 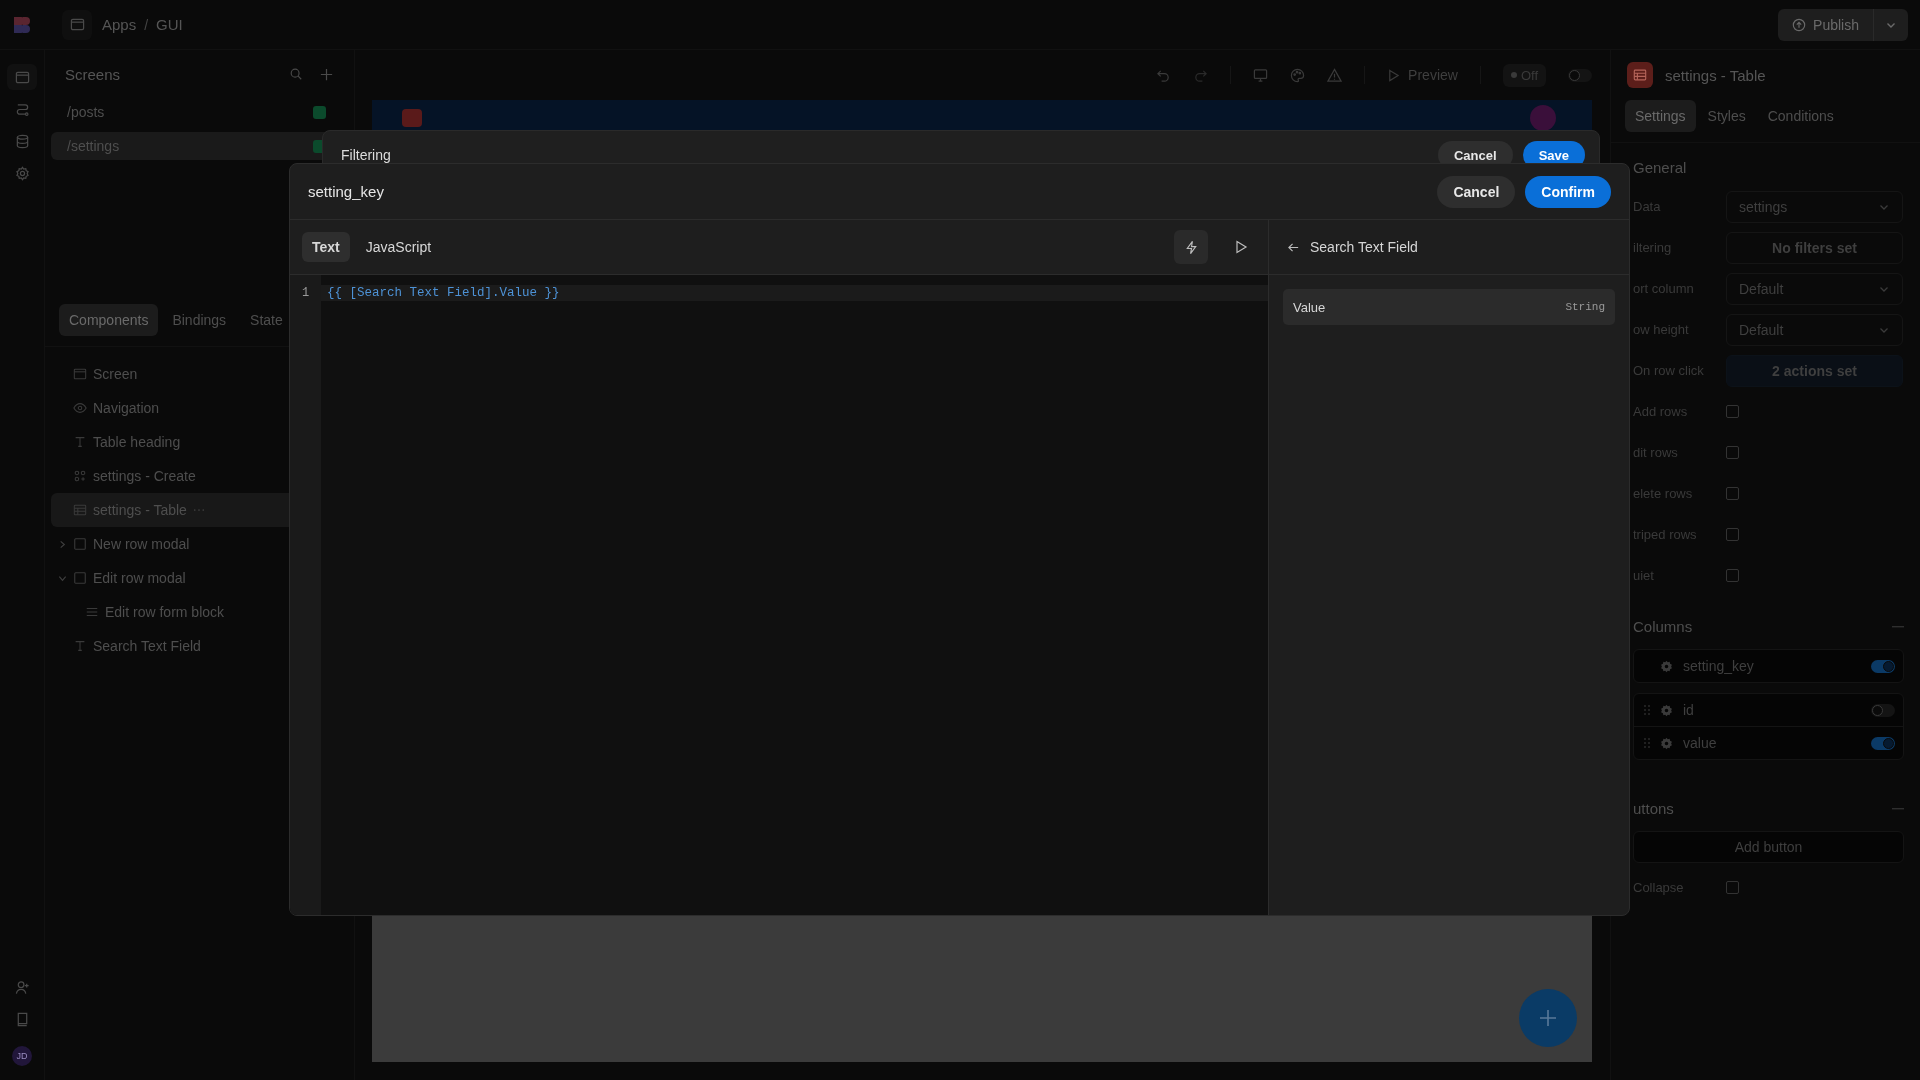 What do you see at coordinates (141, 544) in the screenshot?
I see `tree-label: New row modal` at bounding box center [141, 544].